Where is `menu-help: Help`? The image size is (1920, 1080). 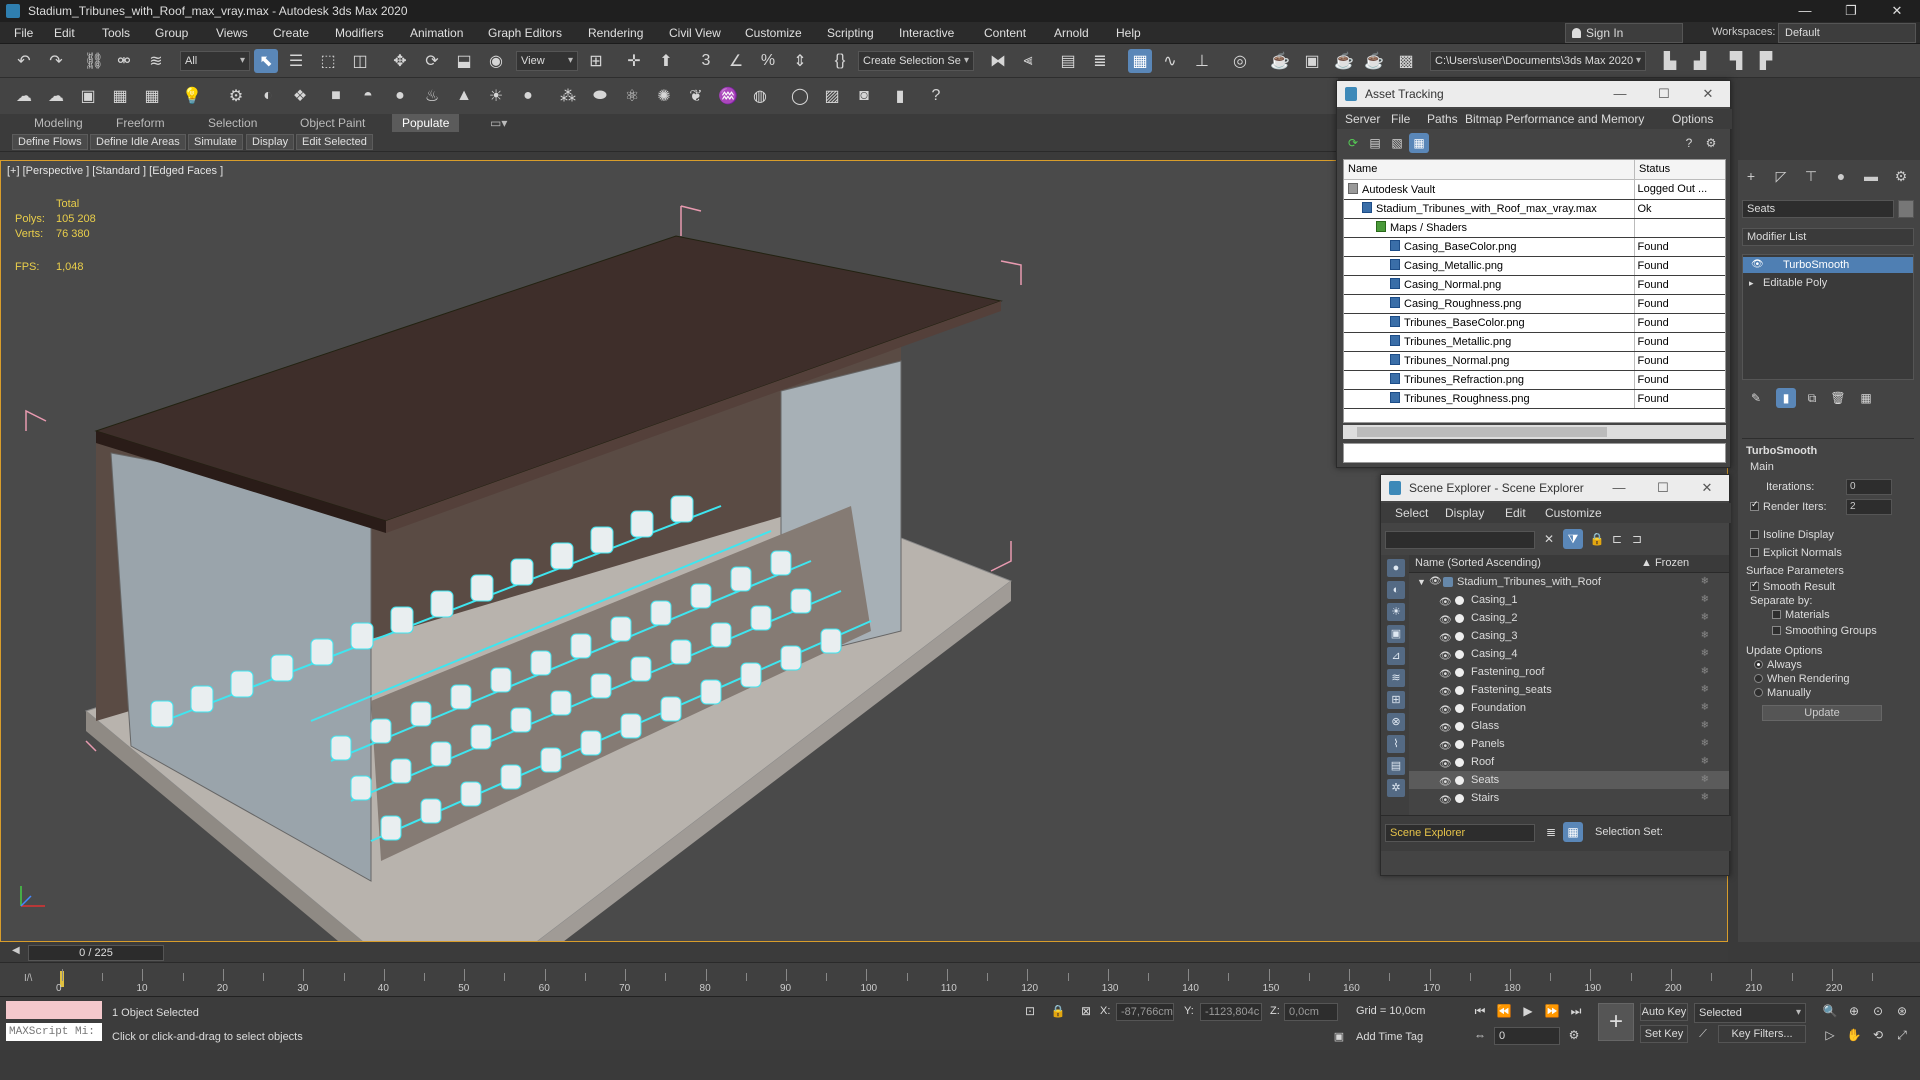 menu-help: Help is located at coordinates (1128, 33).